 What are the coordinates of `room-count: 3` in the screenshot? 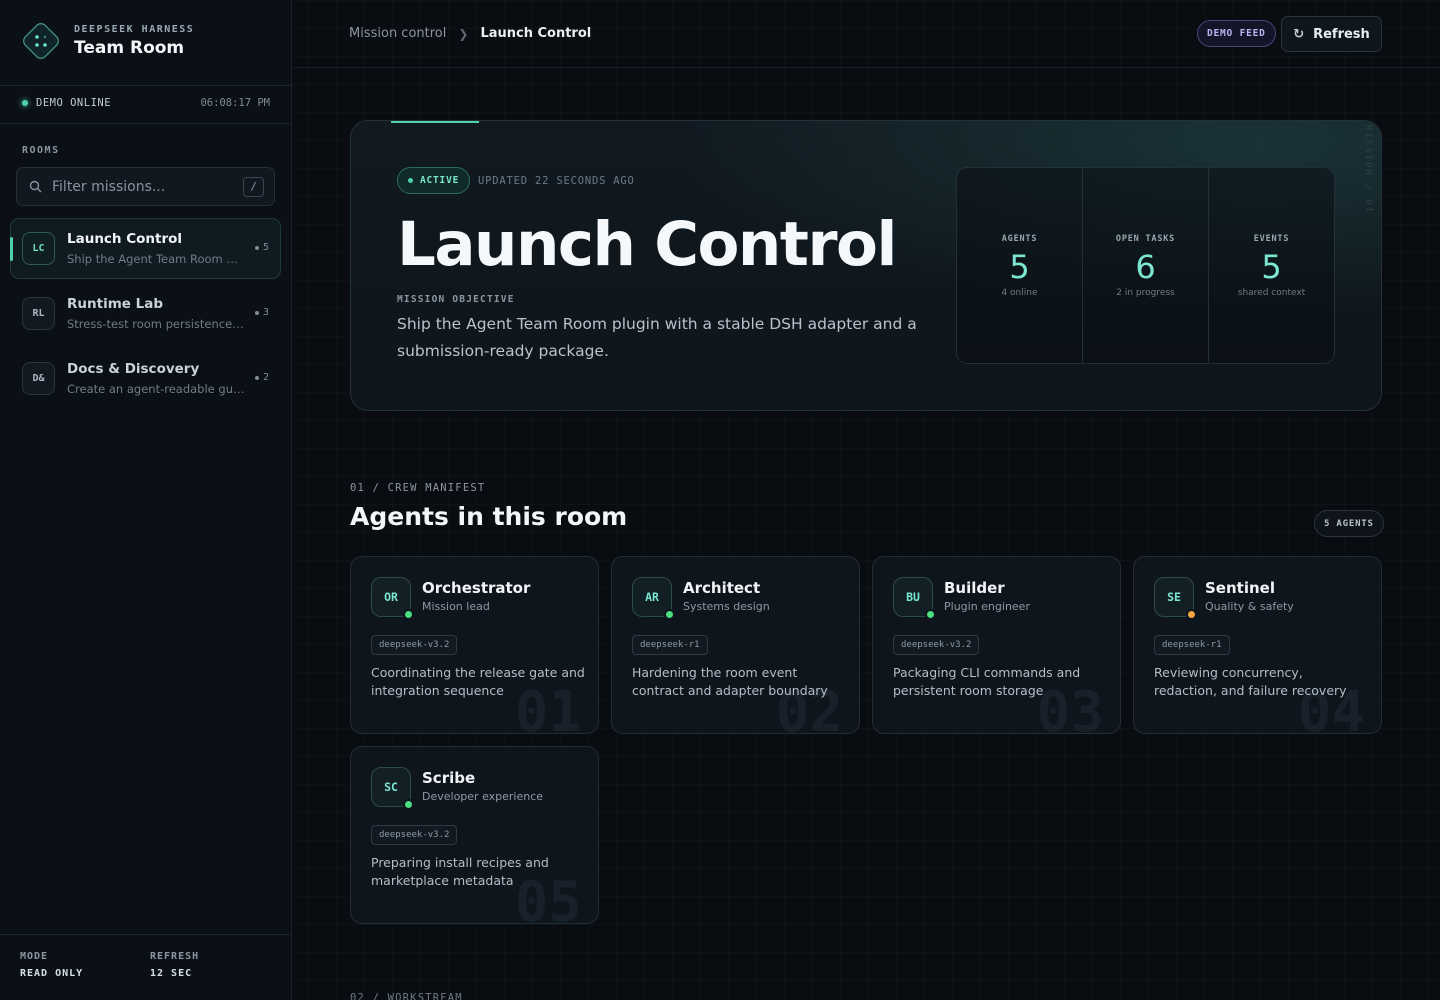 It's located at (261, 312).